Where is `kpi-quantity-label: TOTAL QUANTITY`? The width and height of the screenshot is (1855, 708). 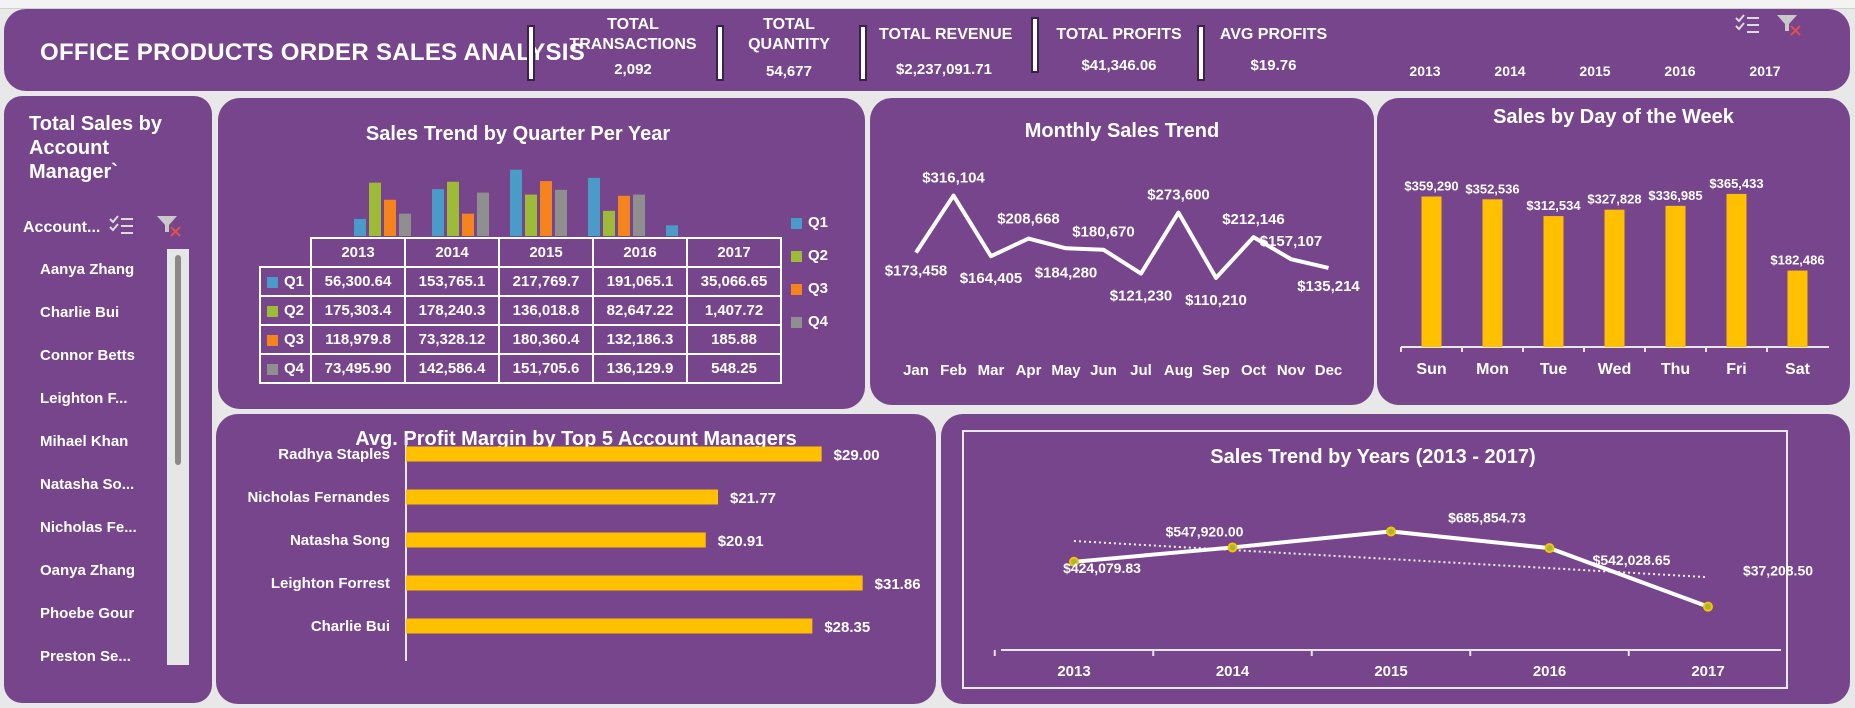
kpi-quantity-label: TOTAL QUANTITY is located at coordinates (789, 34).